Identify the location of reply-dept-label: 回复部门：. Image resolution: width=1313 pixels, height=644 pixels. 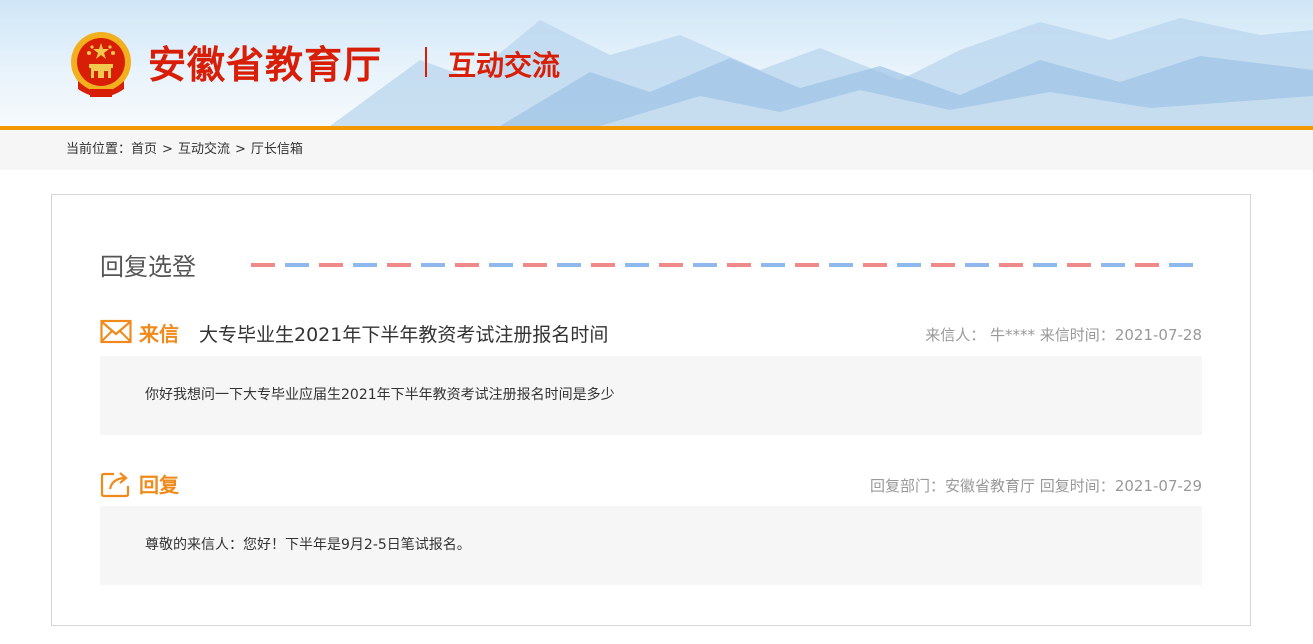
(907, 486).